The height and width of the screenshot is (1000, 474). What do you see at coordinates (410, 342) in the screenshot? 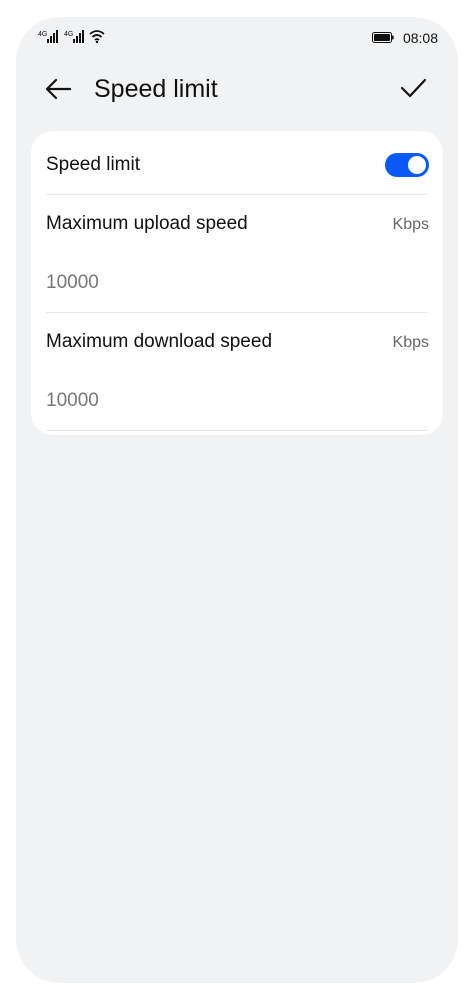
I see `download-unit: Kbps` at bounding box center [410, 342].